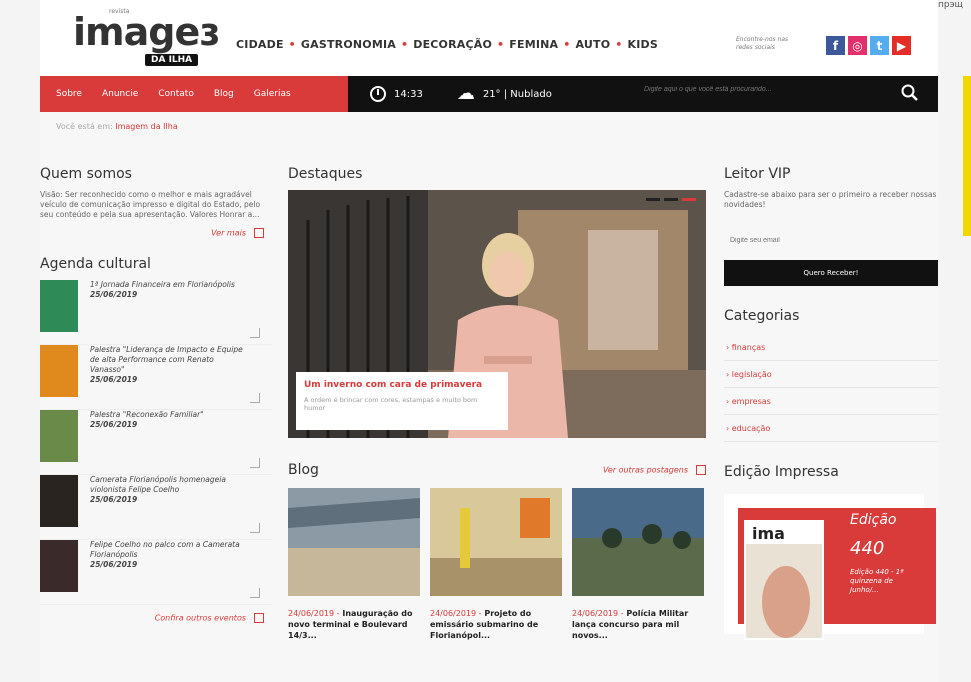 The width and height of the screenshot is (971, 682). I want to click on search-icon, so click(910, 93).